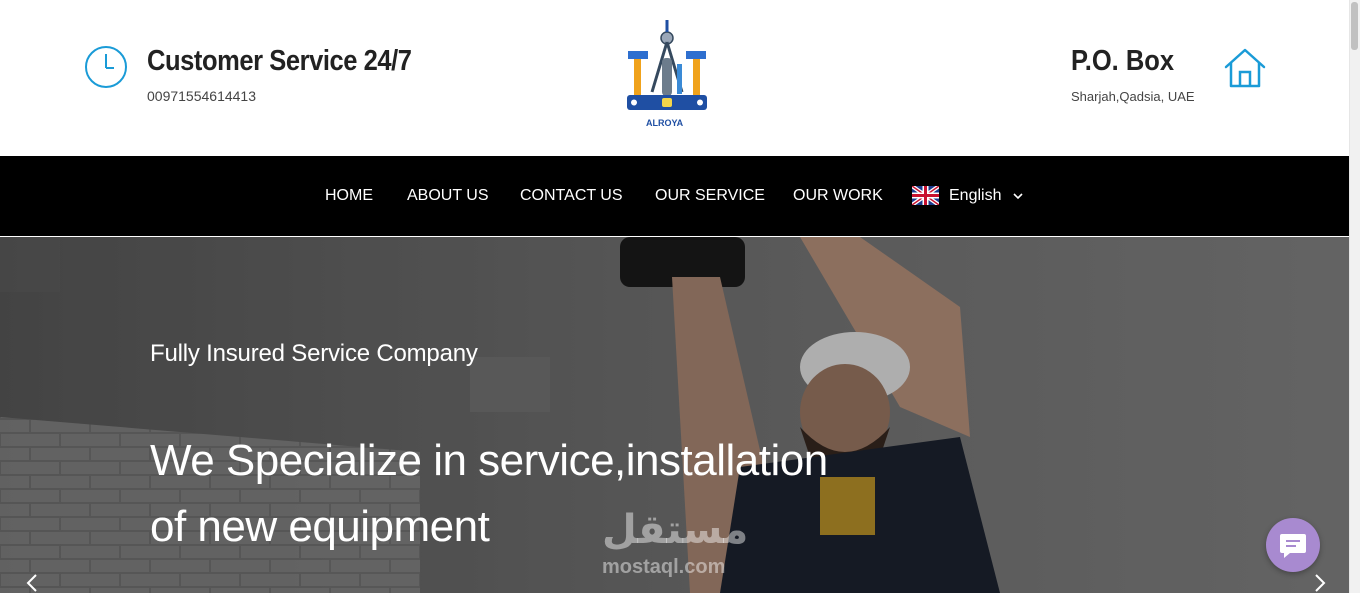 Image resolution: width=1360 pixels, height=593 pixels. Describe the element at coordinates (201, 96) in the screenshot. I see `phone-number: 00971554614413` at that location.